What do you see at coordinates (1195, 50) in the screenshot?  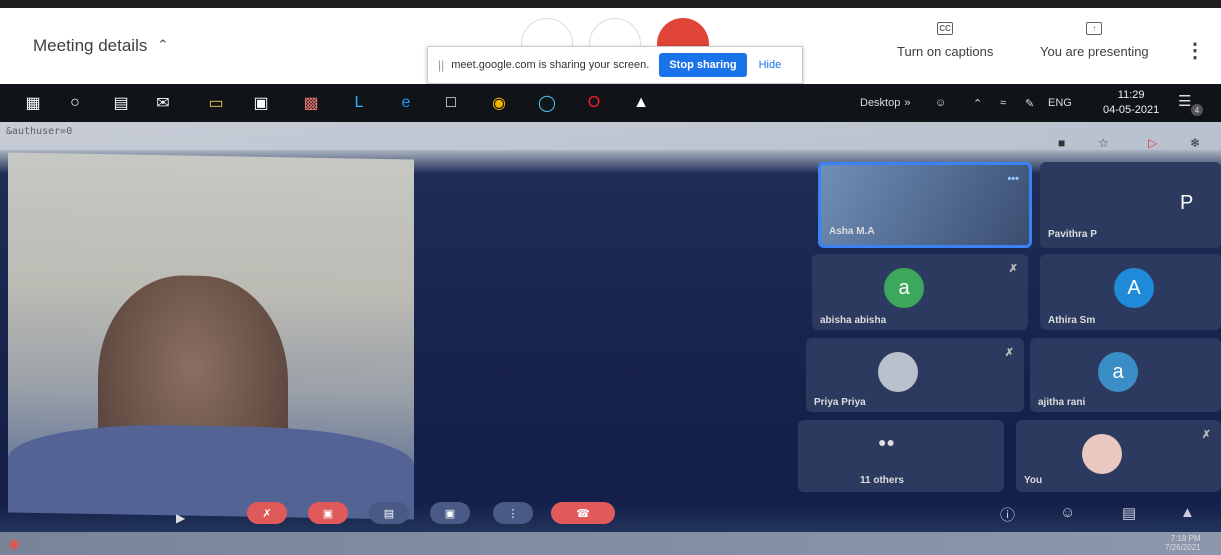 I see `more-options-icon: ⋮` at bounding box center [1195, 50].